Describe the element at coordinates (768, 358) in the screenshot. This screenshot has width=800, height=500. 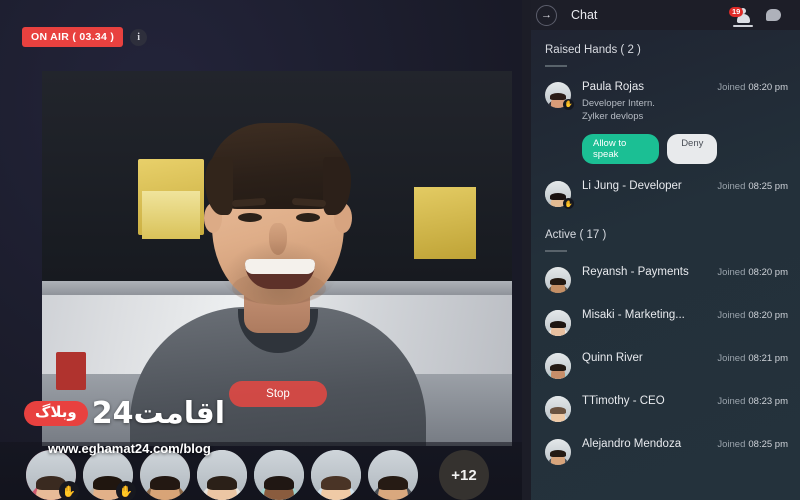
I see `participant-joined-time: 08:21 pm` at that location.